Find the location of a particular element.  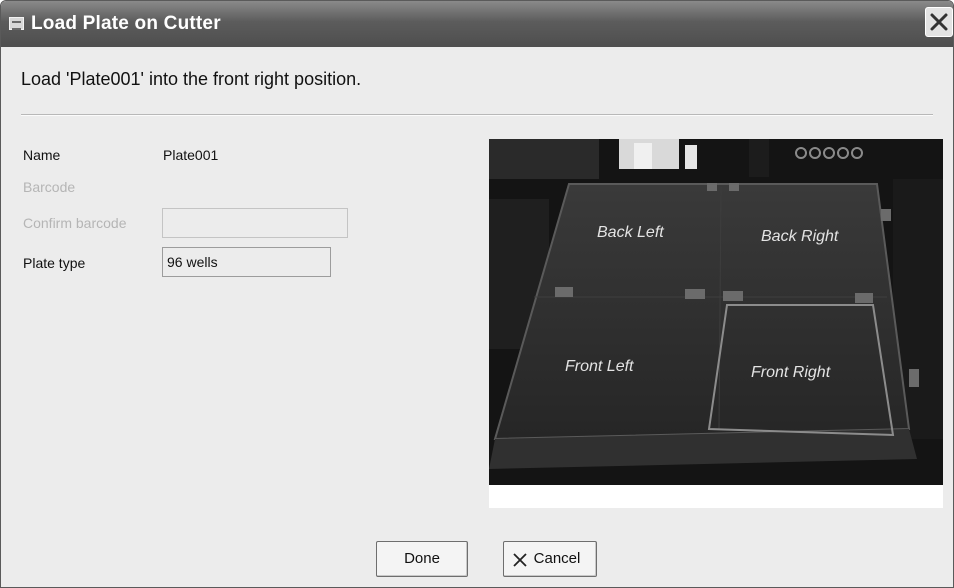

confirm-barcode-label: Confirm barcode is located at coordinates (75, 223).